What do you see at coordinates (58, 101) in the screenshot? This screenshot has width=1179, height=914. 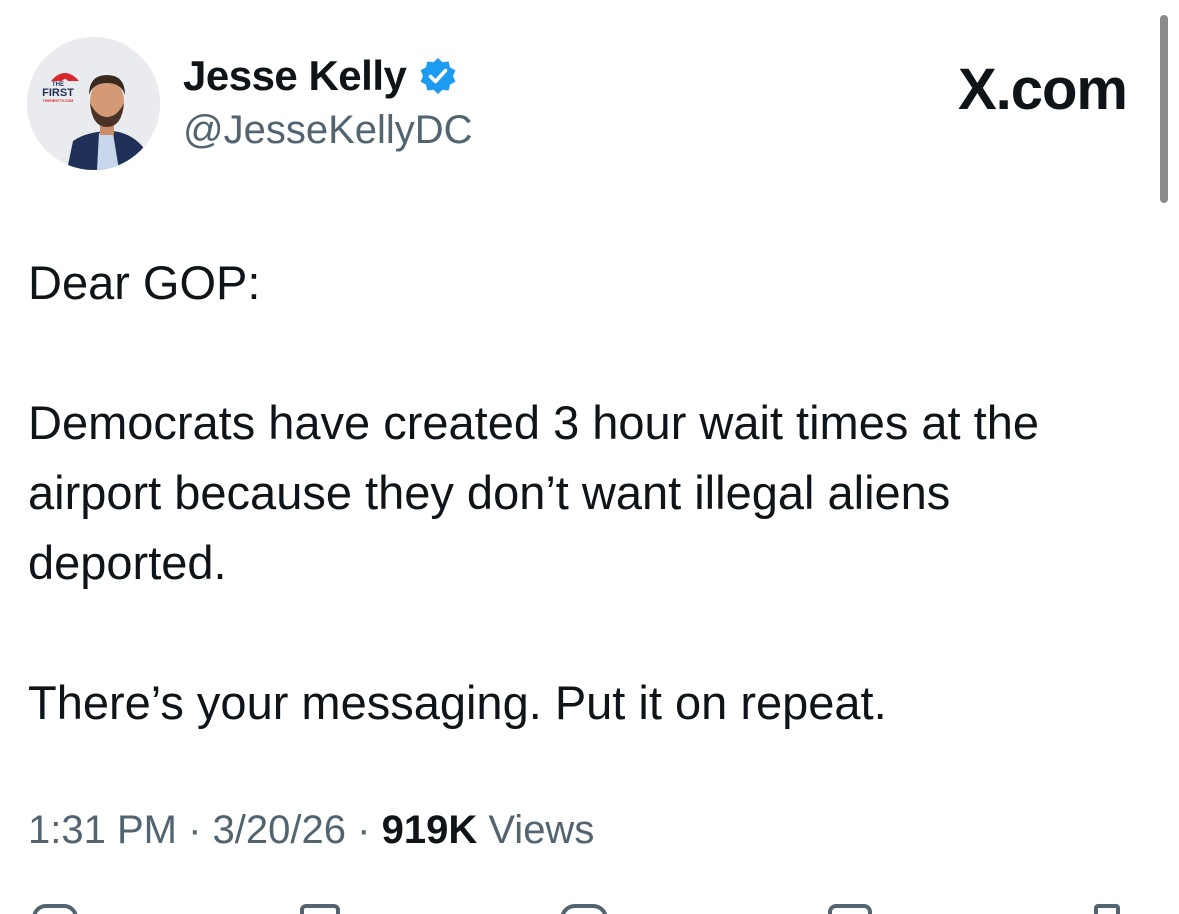 I see `badge-site: THEFIRSTTV.COM` at bounding box center [58, 101].